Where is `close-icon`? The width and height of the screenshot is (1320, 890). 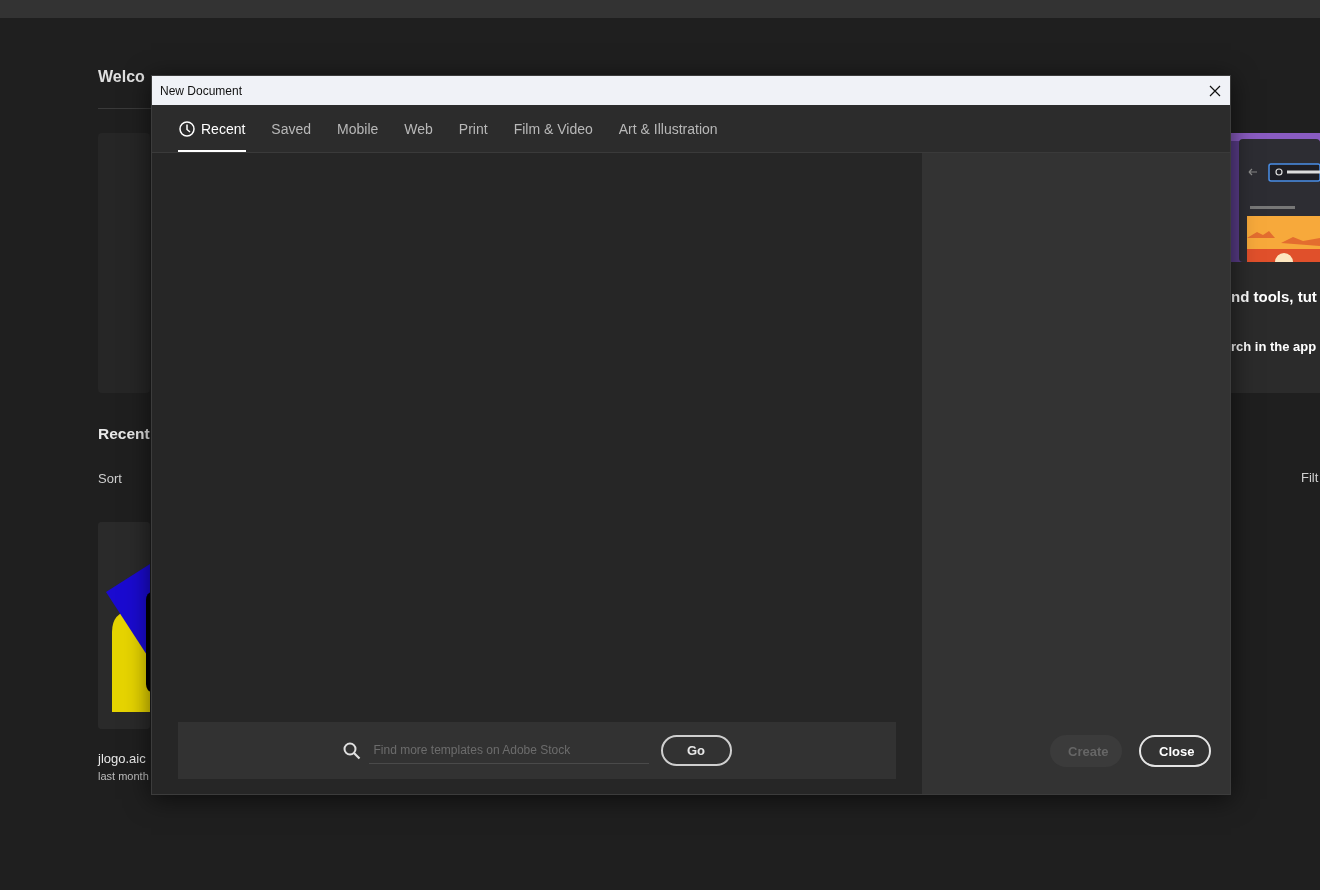 close-icon is located at coordinates (1215, 90).